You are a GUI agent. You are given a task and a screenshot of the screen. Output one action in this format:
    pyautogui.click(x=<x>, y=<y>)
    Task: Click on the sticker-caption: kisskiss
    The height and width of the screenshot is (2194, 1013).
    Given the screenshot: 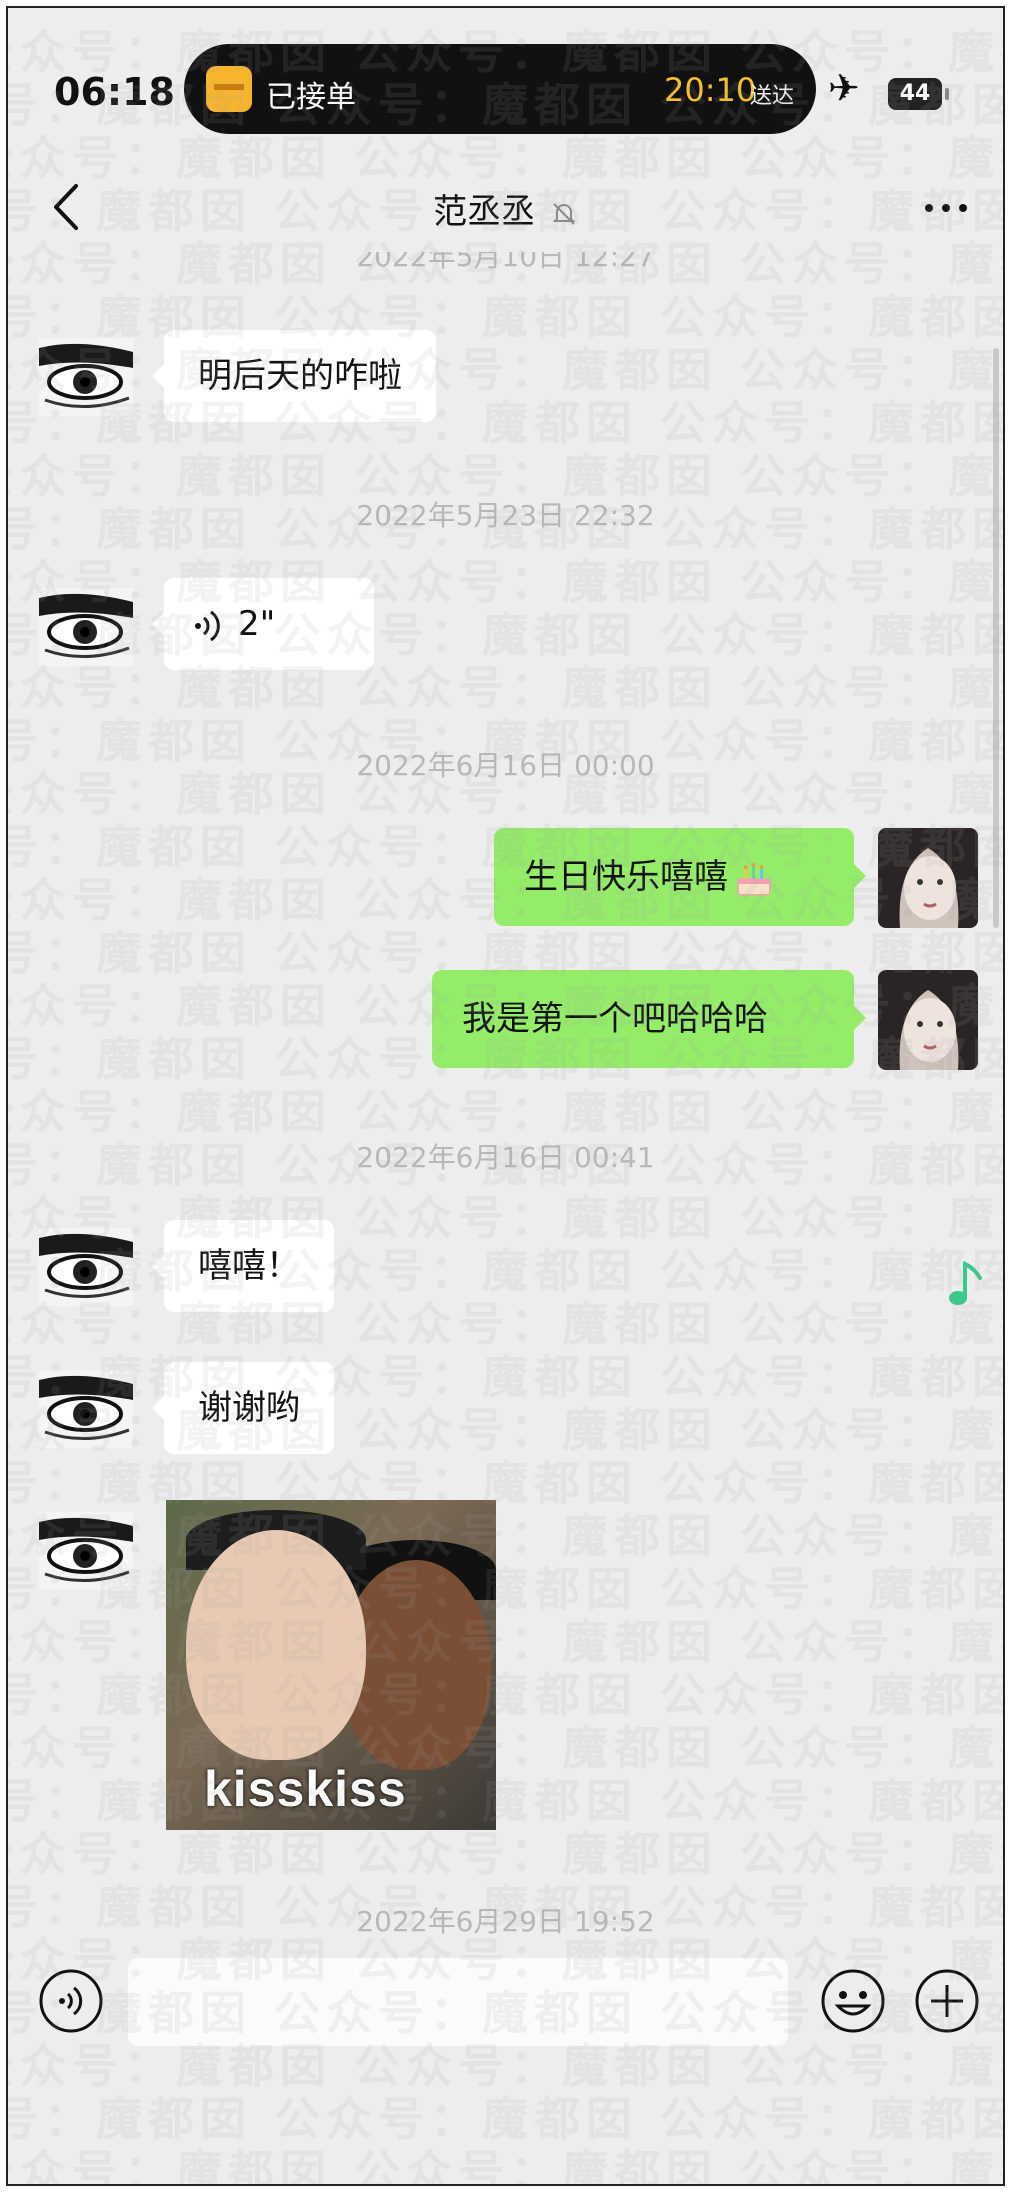 What is the action you would take?
    pyautogui.click(x=305, y=1789)
    